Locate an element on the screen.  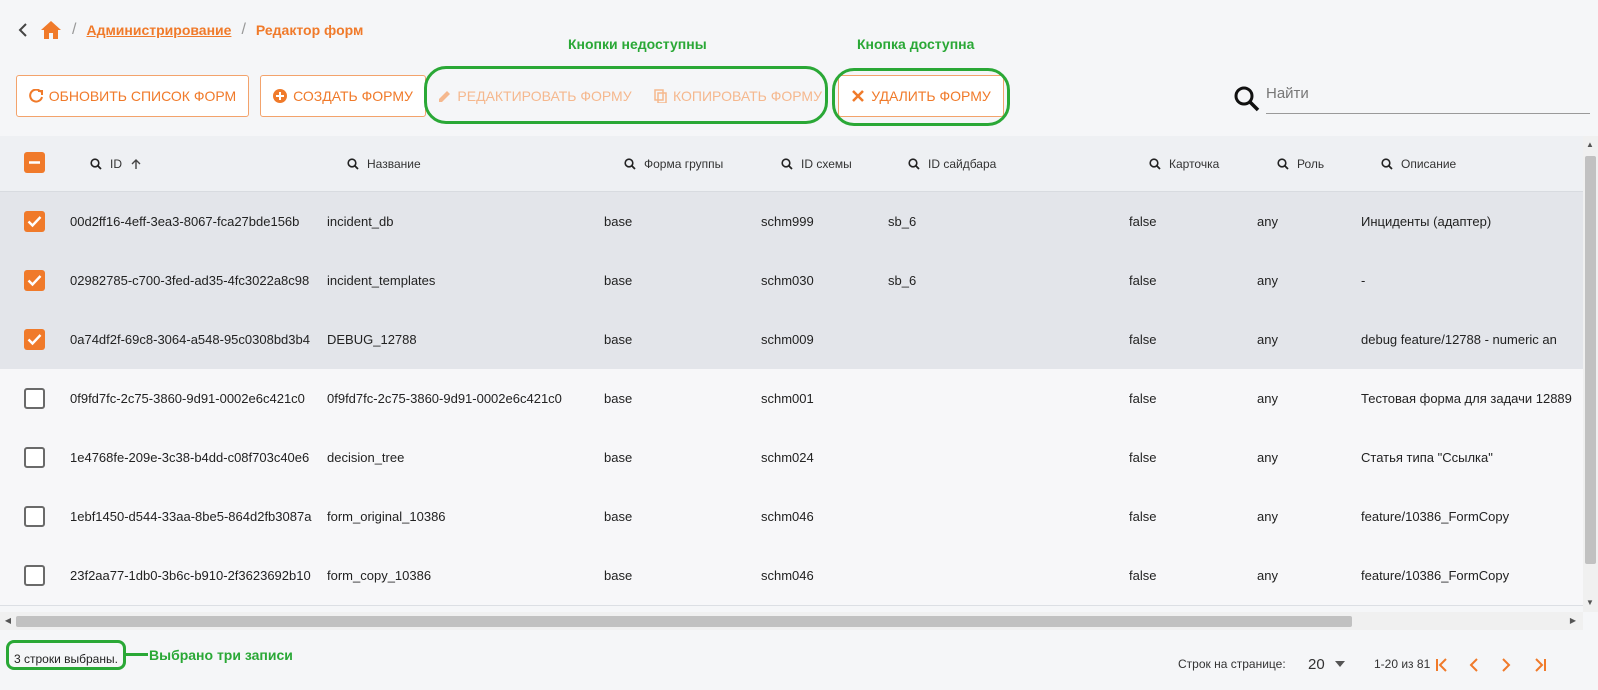
column-header-sidebar: ID сайдбара is located at coordinates (952, 164).